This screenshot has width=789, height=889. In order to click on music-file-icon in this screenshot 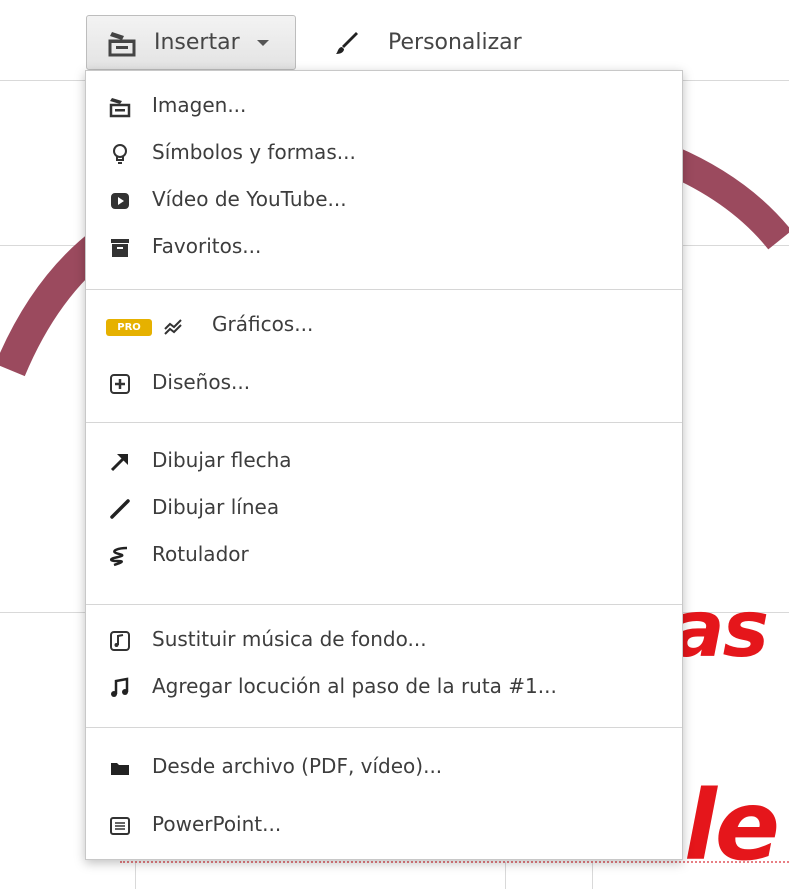, I will do `click(120, 641)`.